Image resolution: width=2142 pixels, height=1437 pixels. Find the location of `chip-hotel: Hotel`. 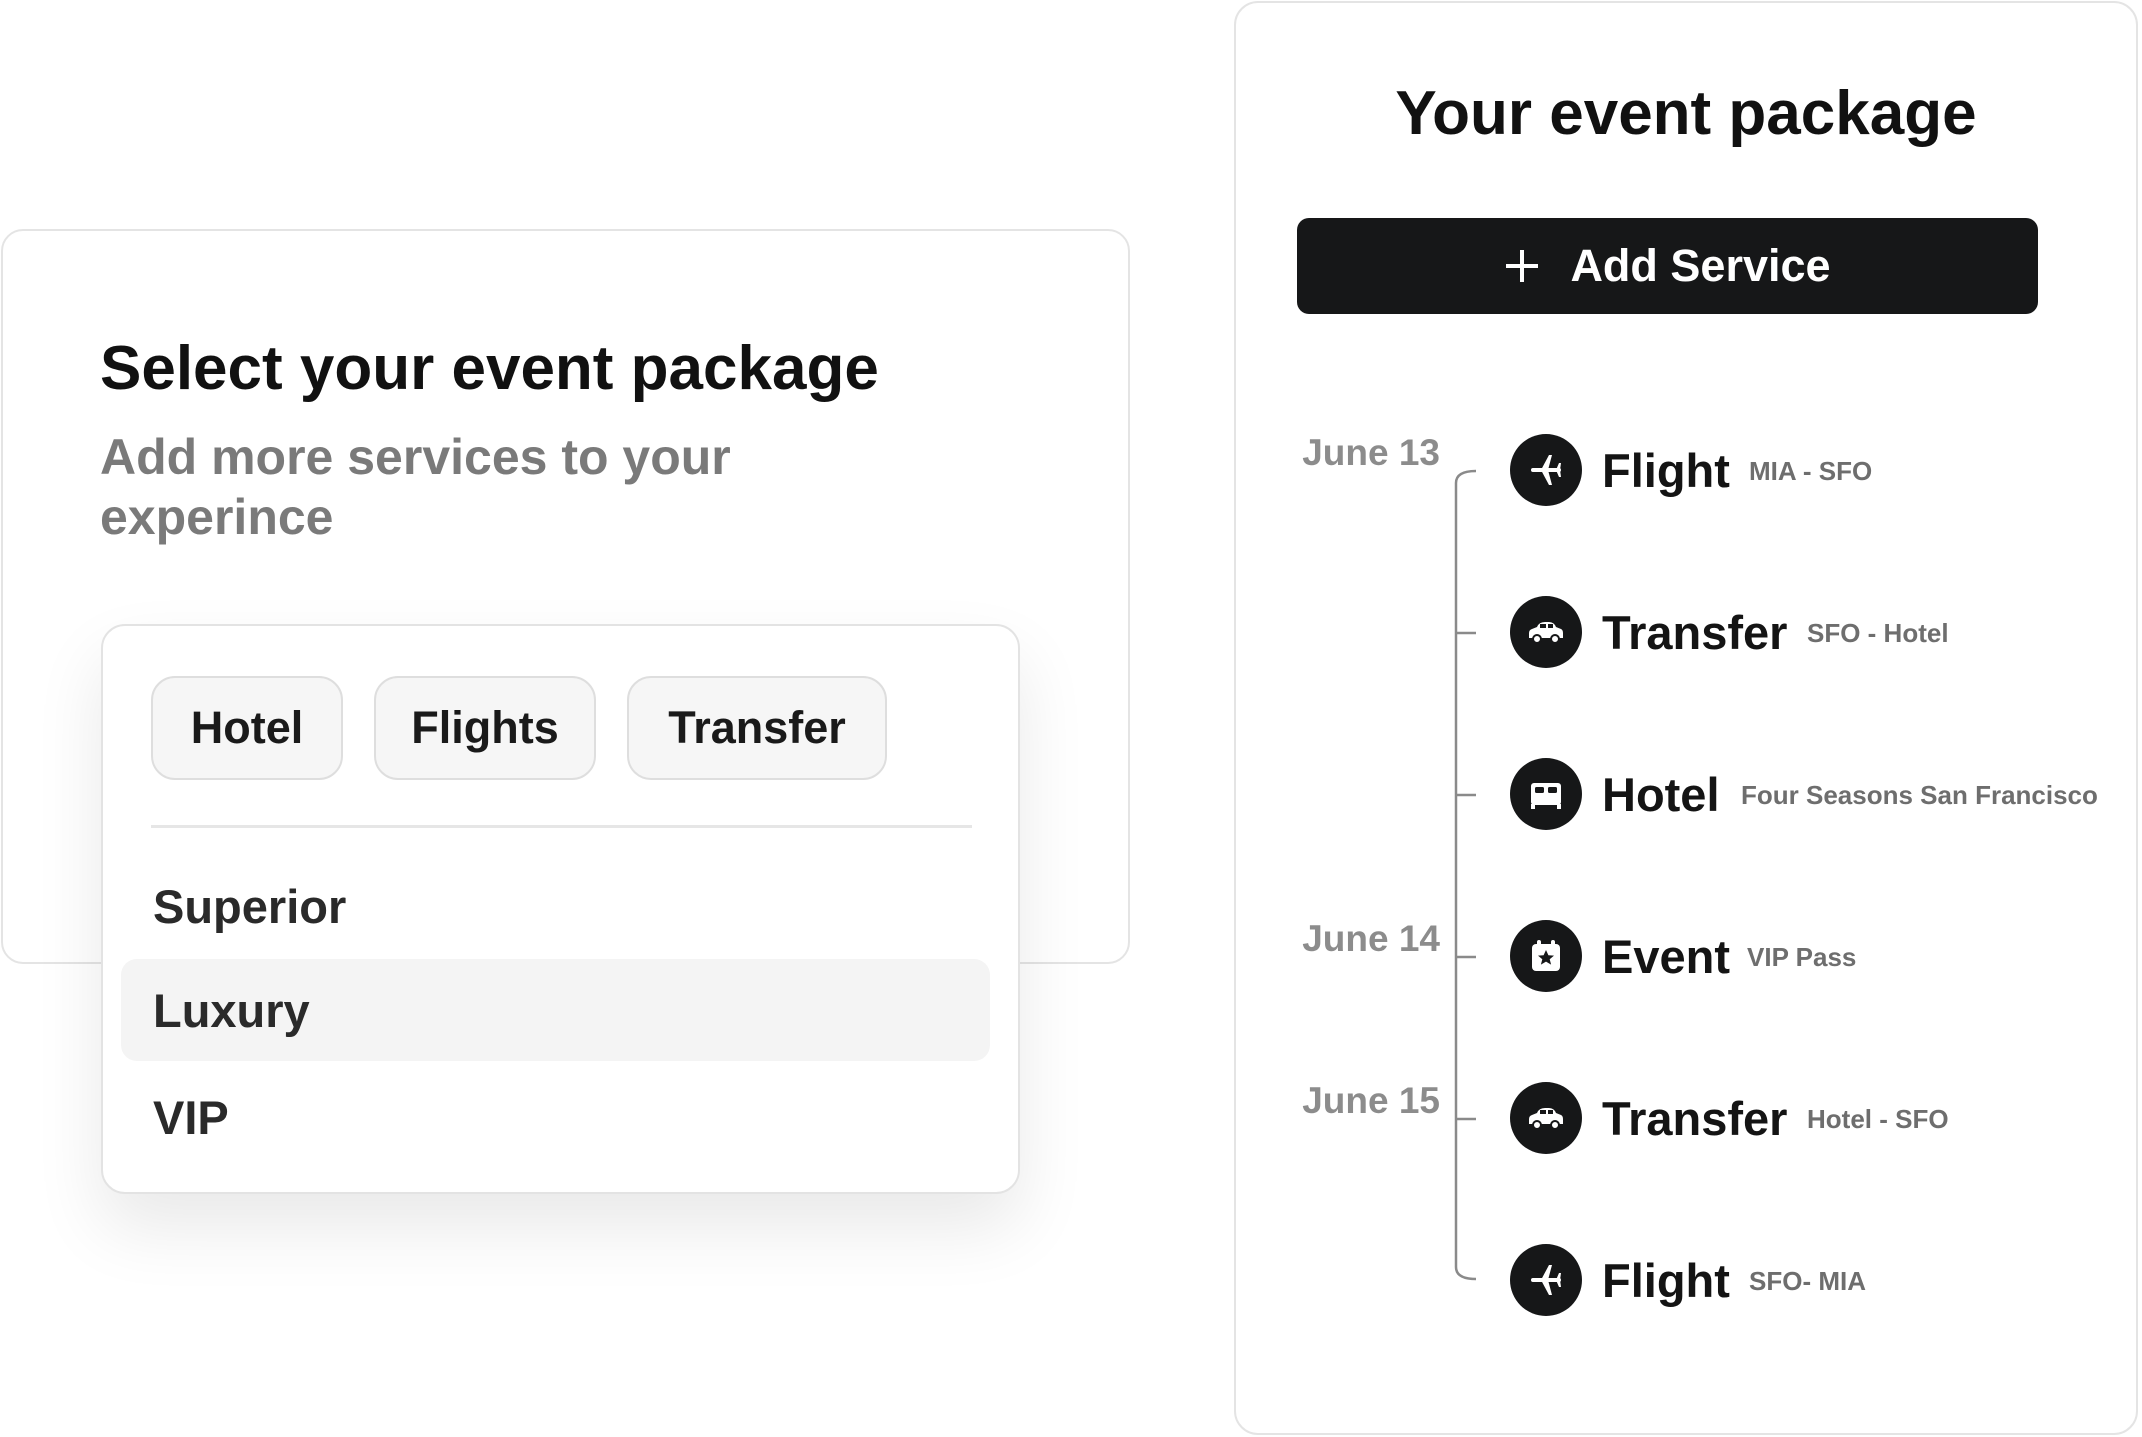

chip-hotel: Hotel is located at coordinates (247, 728).